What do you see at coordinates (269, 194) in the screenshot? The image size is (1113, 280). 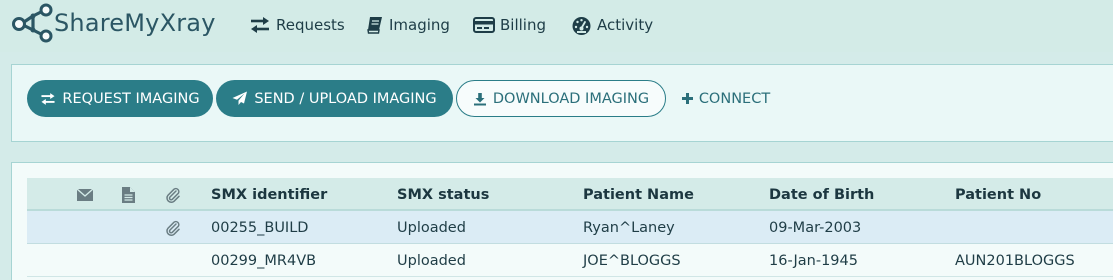 I see `column-header-smx-identifier: SMX identifier` at bounding box center [269, 194].